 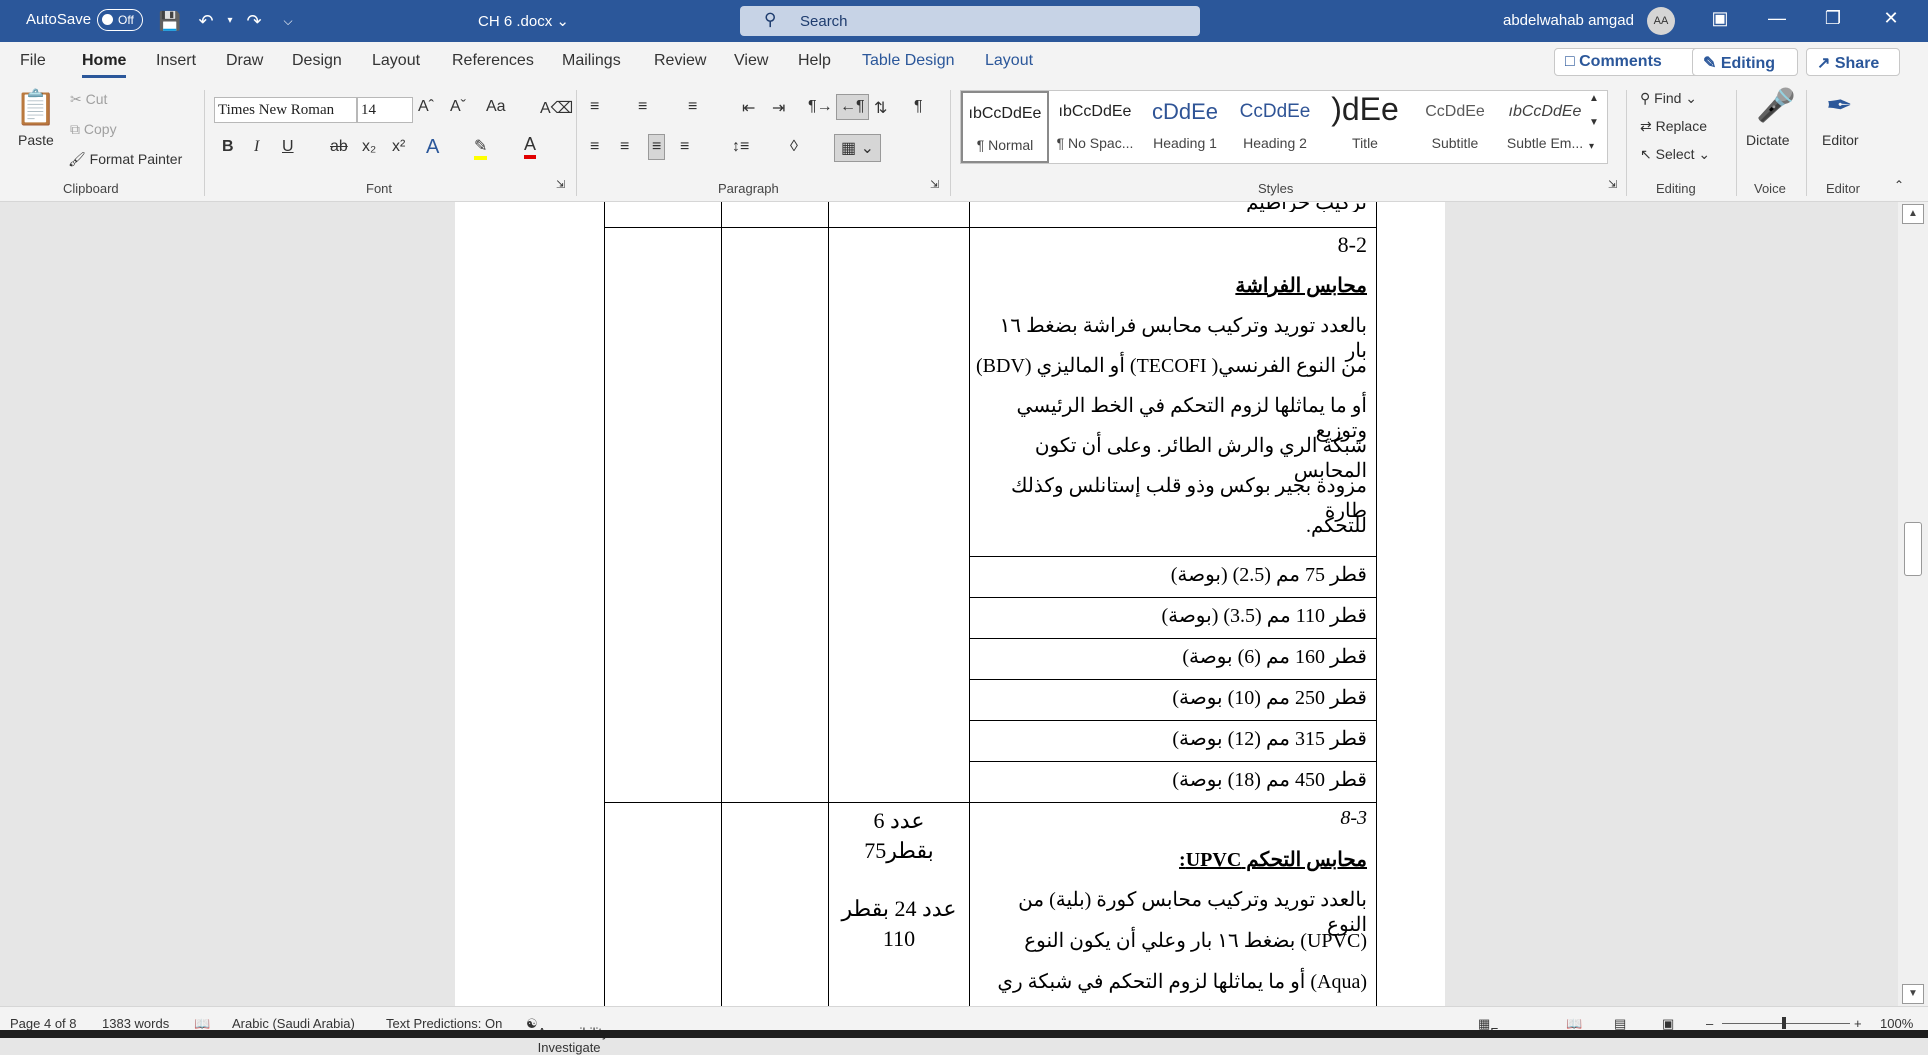 What do you see at coordinates (254, 21) in the screenshot?
I see `redo-icon: ↷` at bounding box center [254, 21].